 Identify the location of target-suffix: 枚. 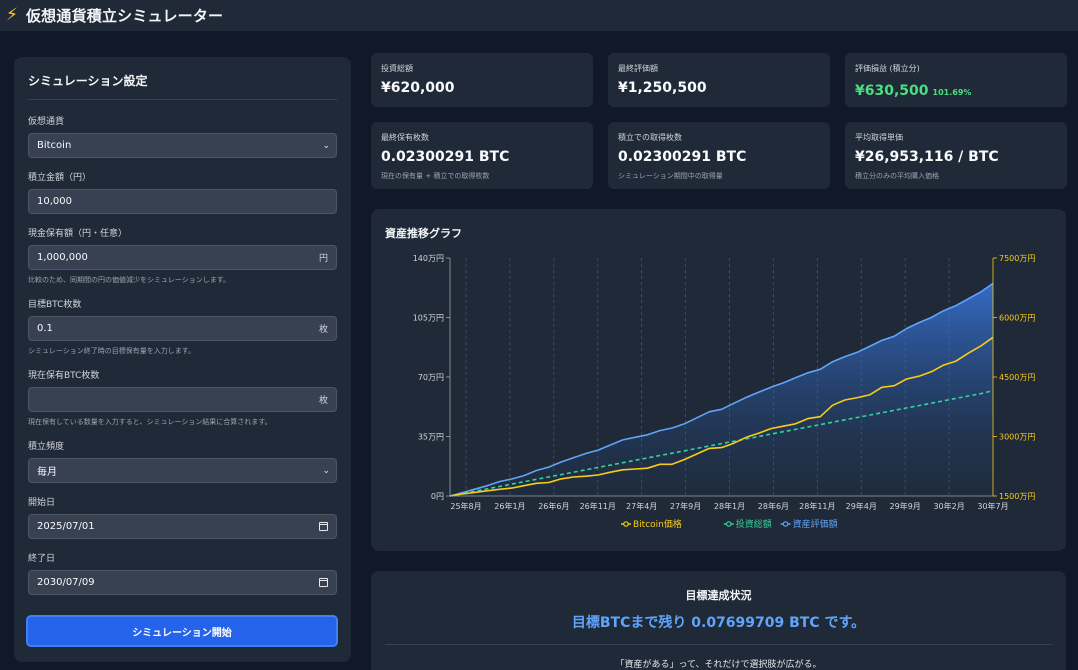
(323, 330).